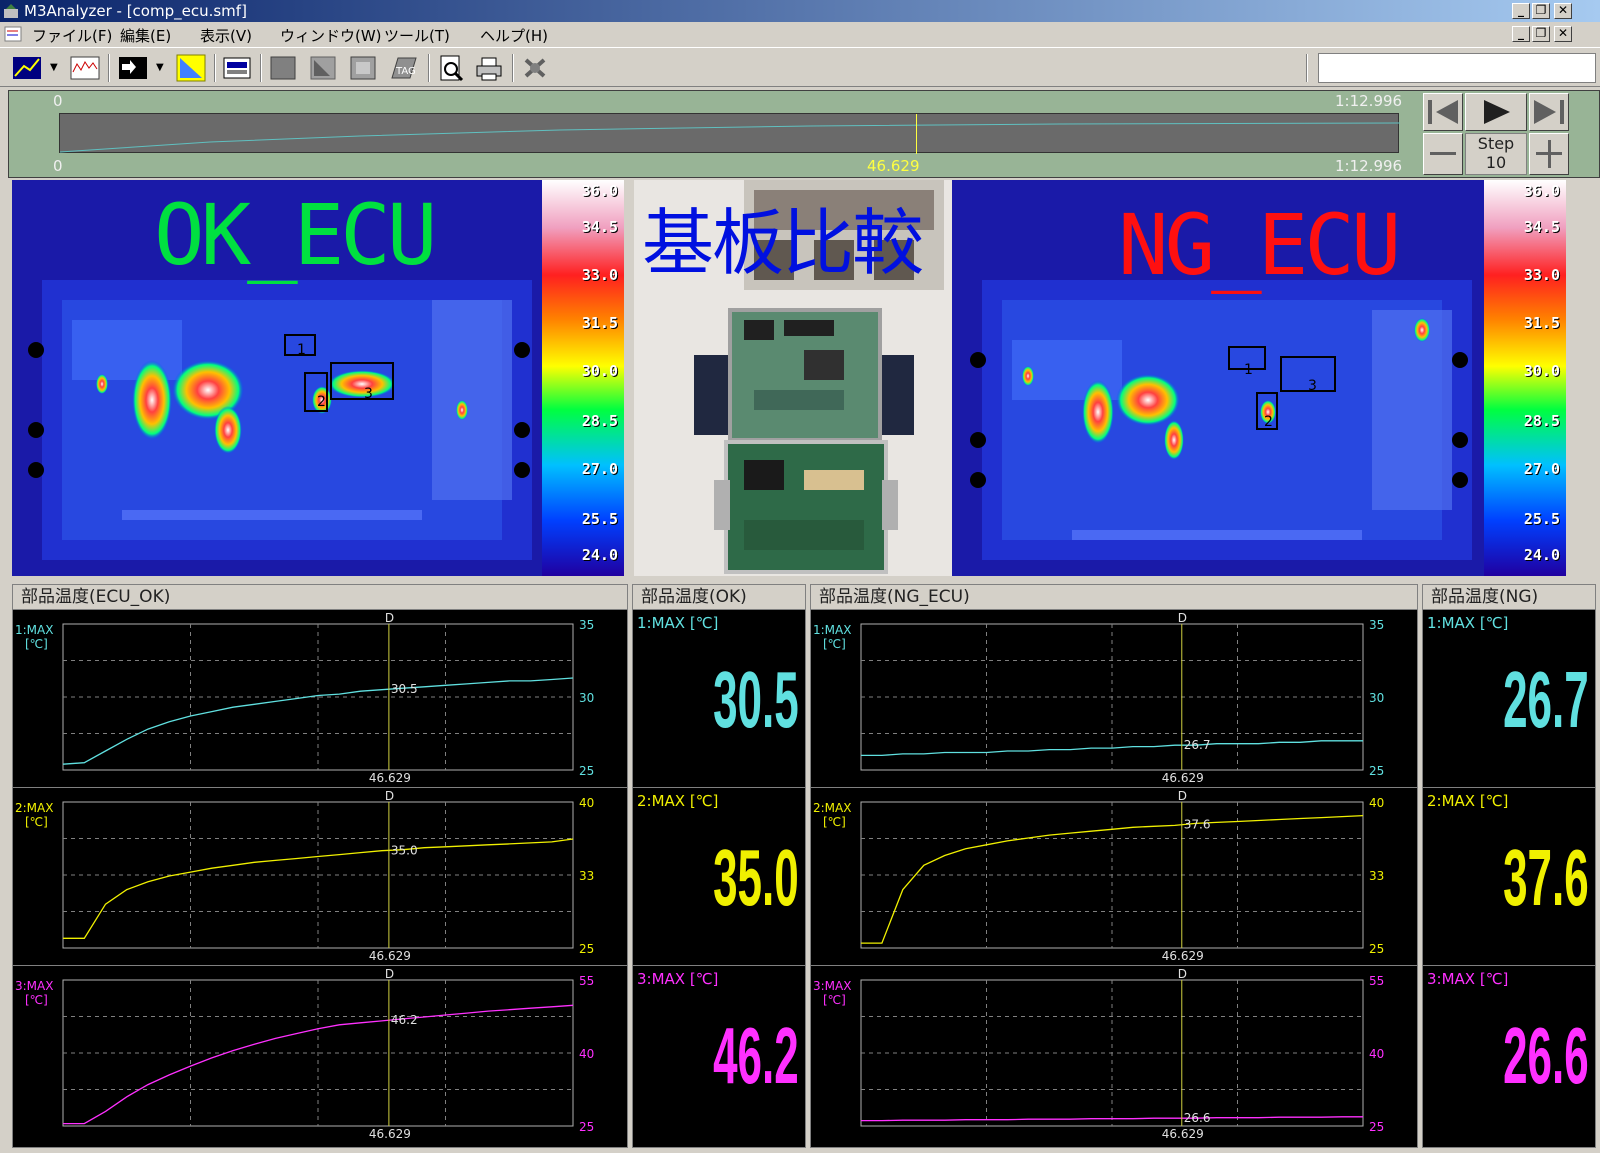 The image size is (1600, 1153). I want to click on value-readout-panel: 1:MAX [℃] 30.5, so click(719, 698).